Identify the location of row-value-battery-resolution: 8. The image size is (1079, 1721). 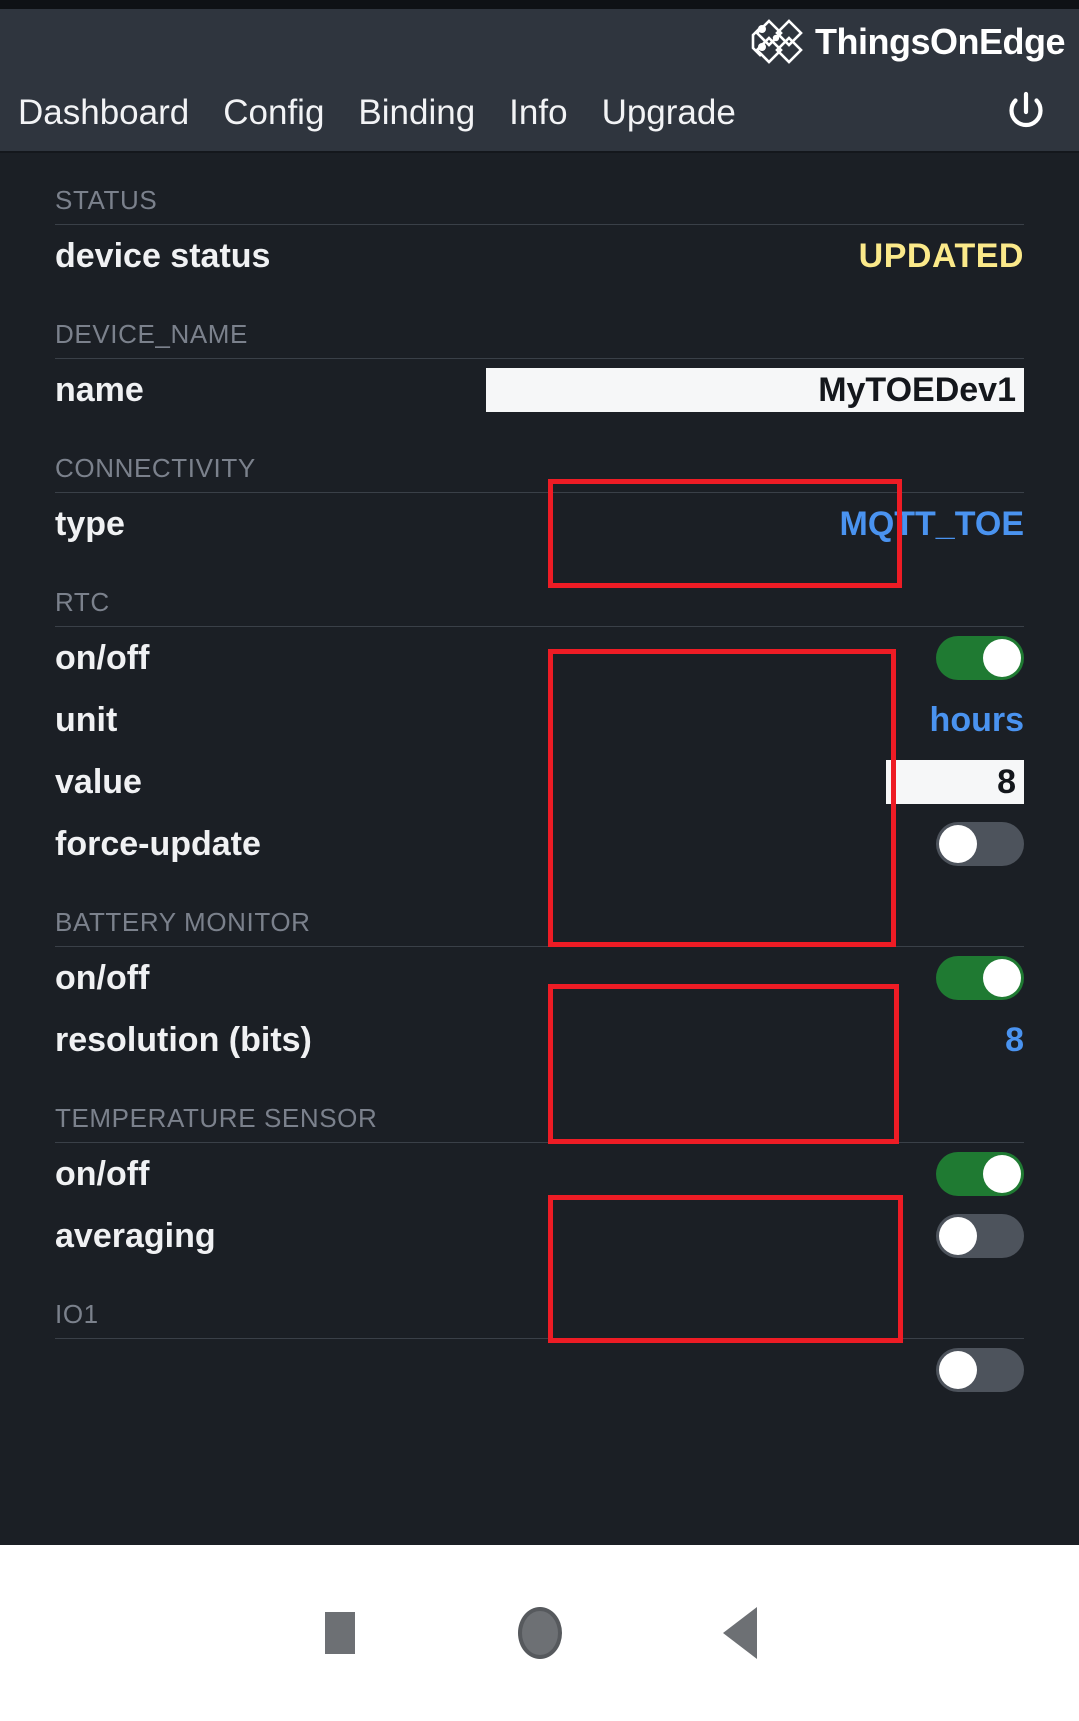
(668, 1040).